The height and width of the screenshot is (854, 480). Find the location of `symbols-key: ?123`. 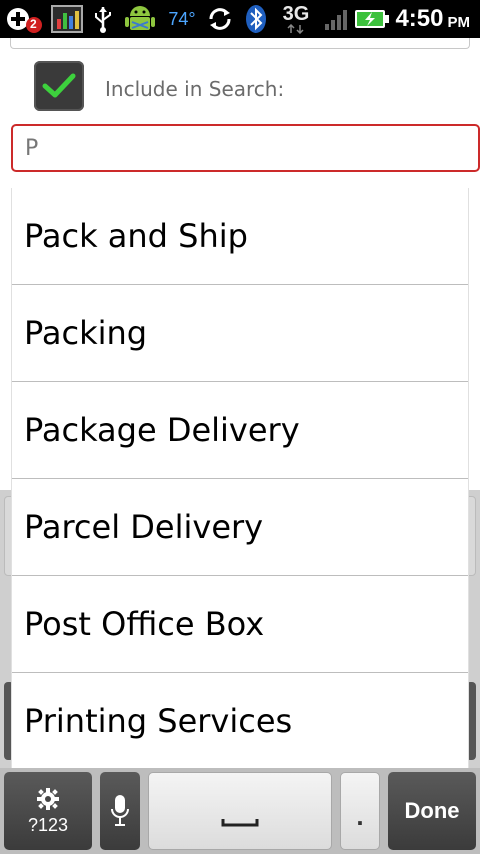

symbols-key: ?123 is located at coordinates (48, 811).